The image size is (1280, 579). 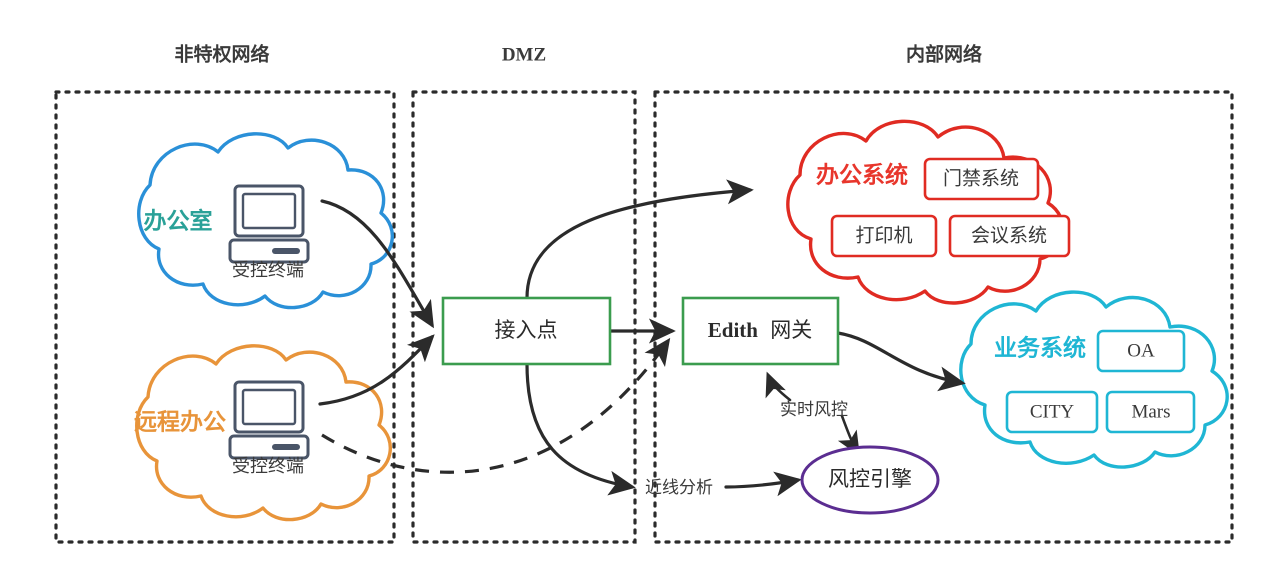 I want to click on cloud-office-system-label: 办公系统, so click(x=862, y=174).